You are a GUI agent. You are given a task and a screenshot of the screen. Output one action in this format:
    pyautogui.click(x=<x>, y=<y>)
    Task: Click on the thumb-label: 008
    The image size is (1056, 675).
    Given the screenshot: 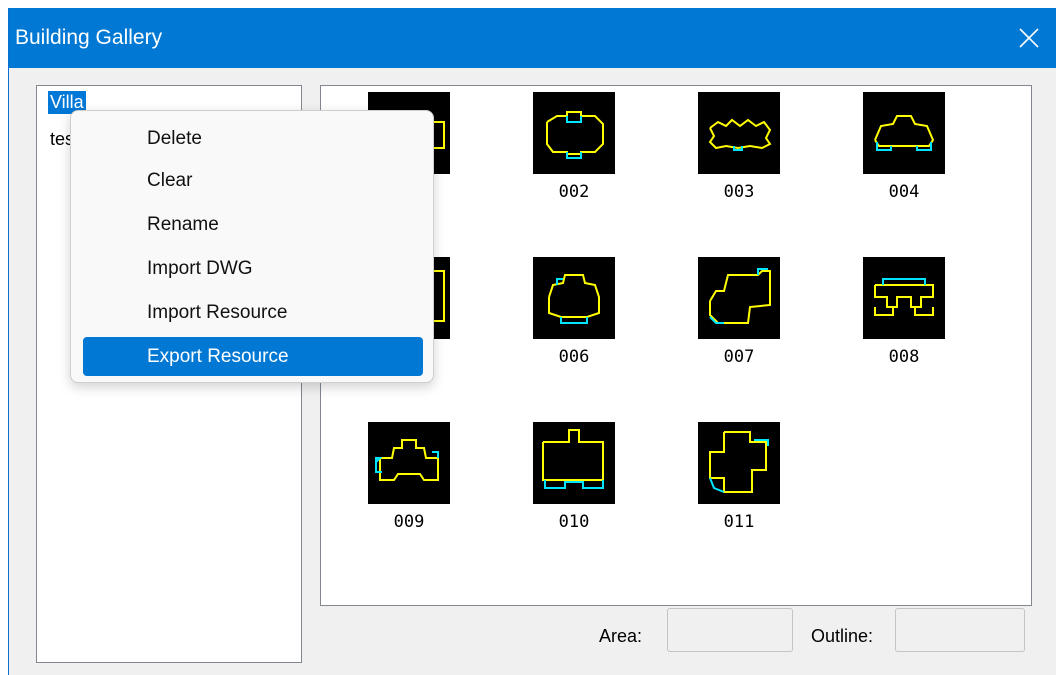 What is the action you would take?
    pyautogui.click(x=904, y=357)
    